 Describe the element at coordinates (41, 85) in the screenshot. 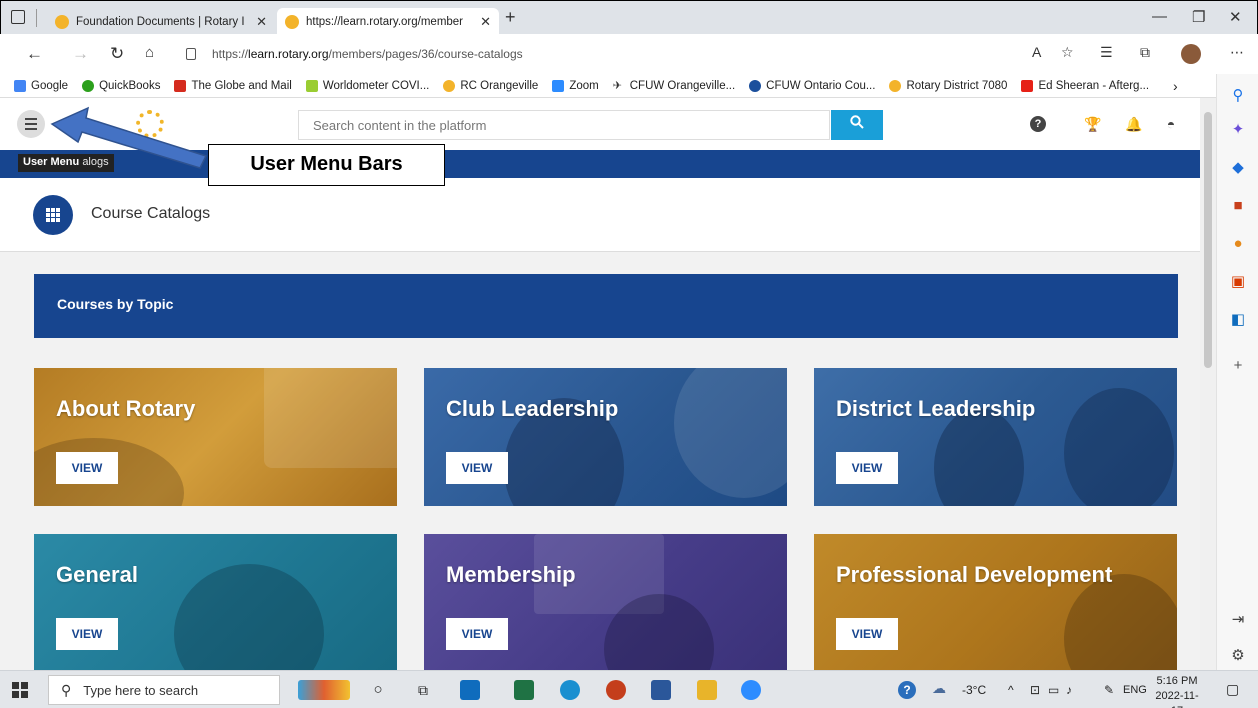

I see `bookmark-google: Google` at that location.